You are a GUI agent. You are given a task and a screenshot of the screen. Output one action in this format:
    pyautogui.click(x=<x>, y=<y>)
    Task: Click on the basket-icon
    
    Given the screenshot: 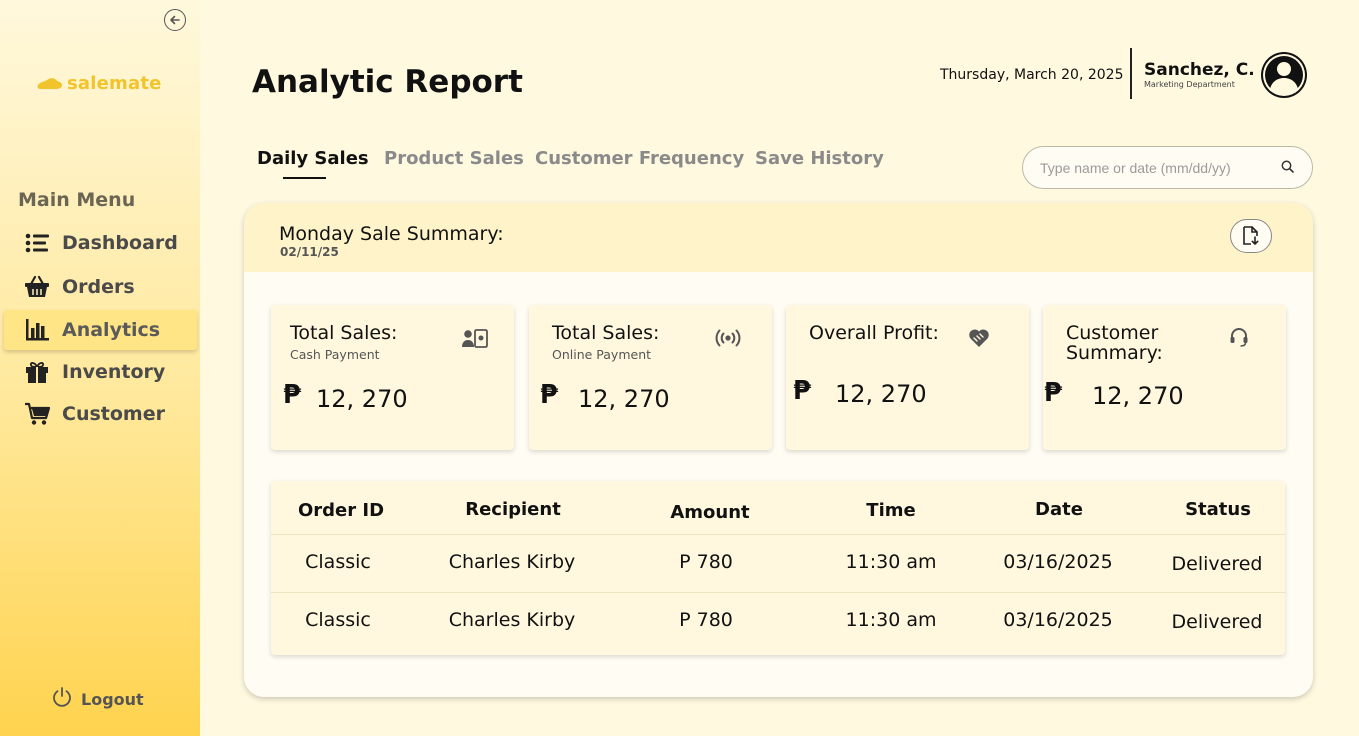 What is the action you would take?
    pyautogui.click(x=37, y=287)
    